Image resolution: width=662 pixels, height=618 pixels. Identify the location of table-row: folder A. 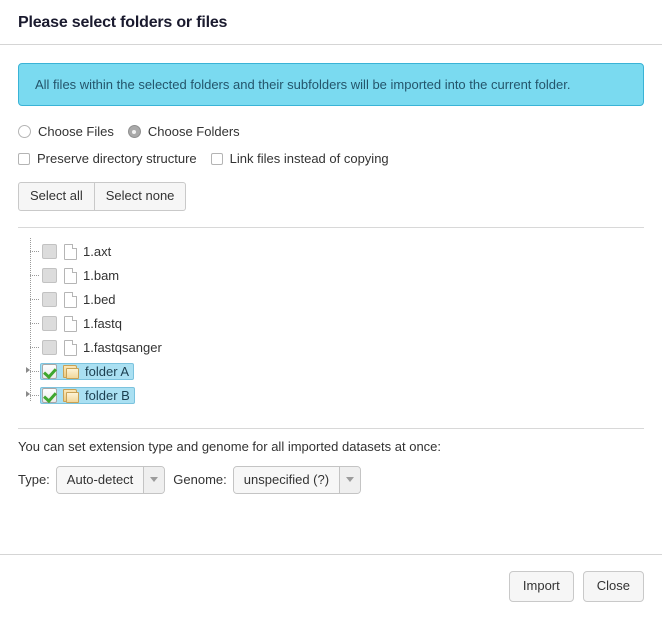
(335, 372).